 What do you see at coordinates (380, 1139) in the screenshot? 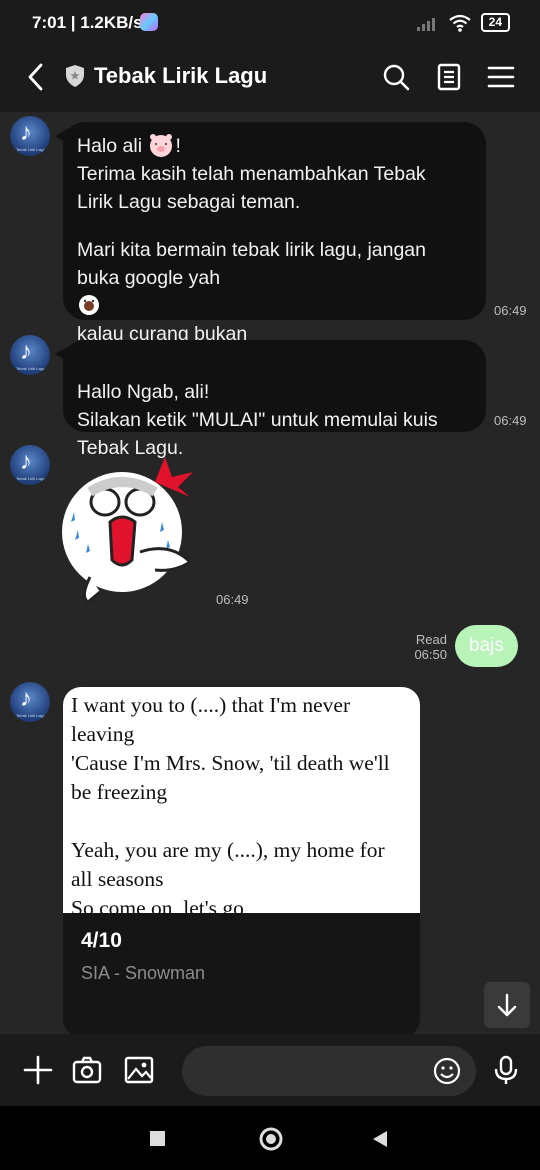
I see `back-button` at bounding box center [380, 1139].